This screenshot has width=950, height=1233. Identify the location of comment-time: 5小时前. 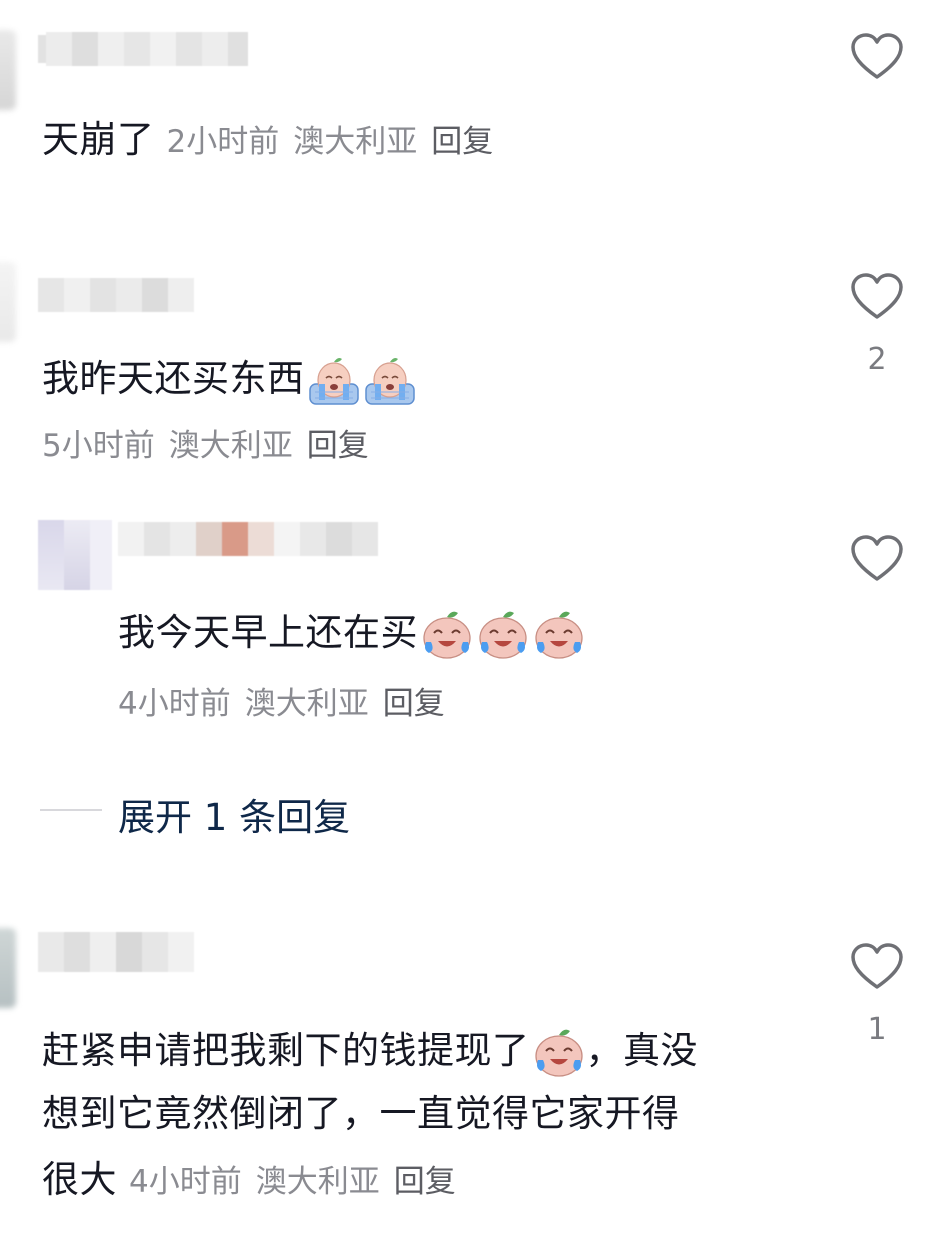
(98, 446).